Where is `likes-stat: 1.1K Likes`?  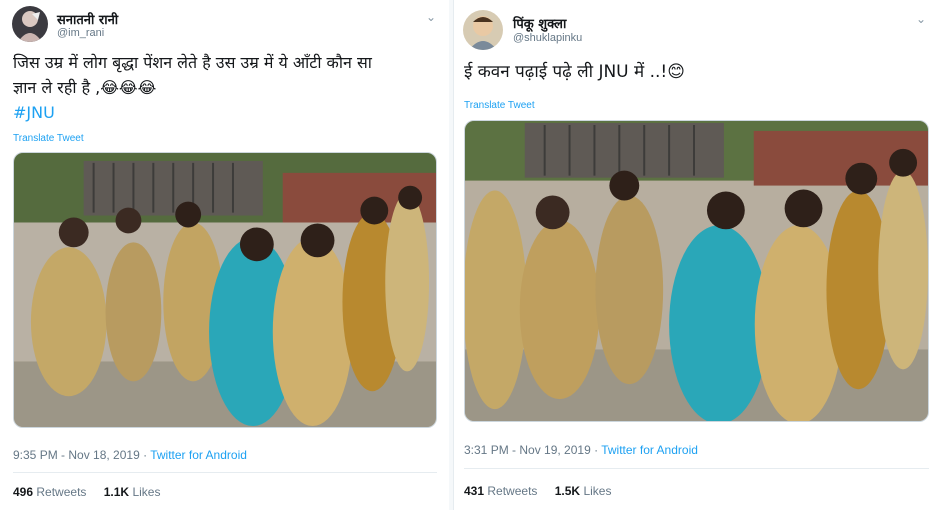
likes-stat: 1.1K Likes is located at coordinates (132, 492).